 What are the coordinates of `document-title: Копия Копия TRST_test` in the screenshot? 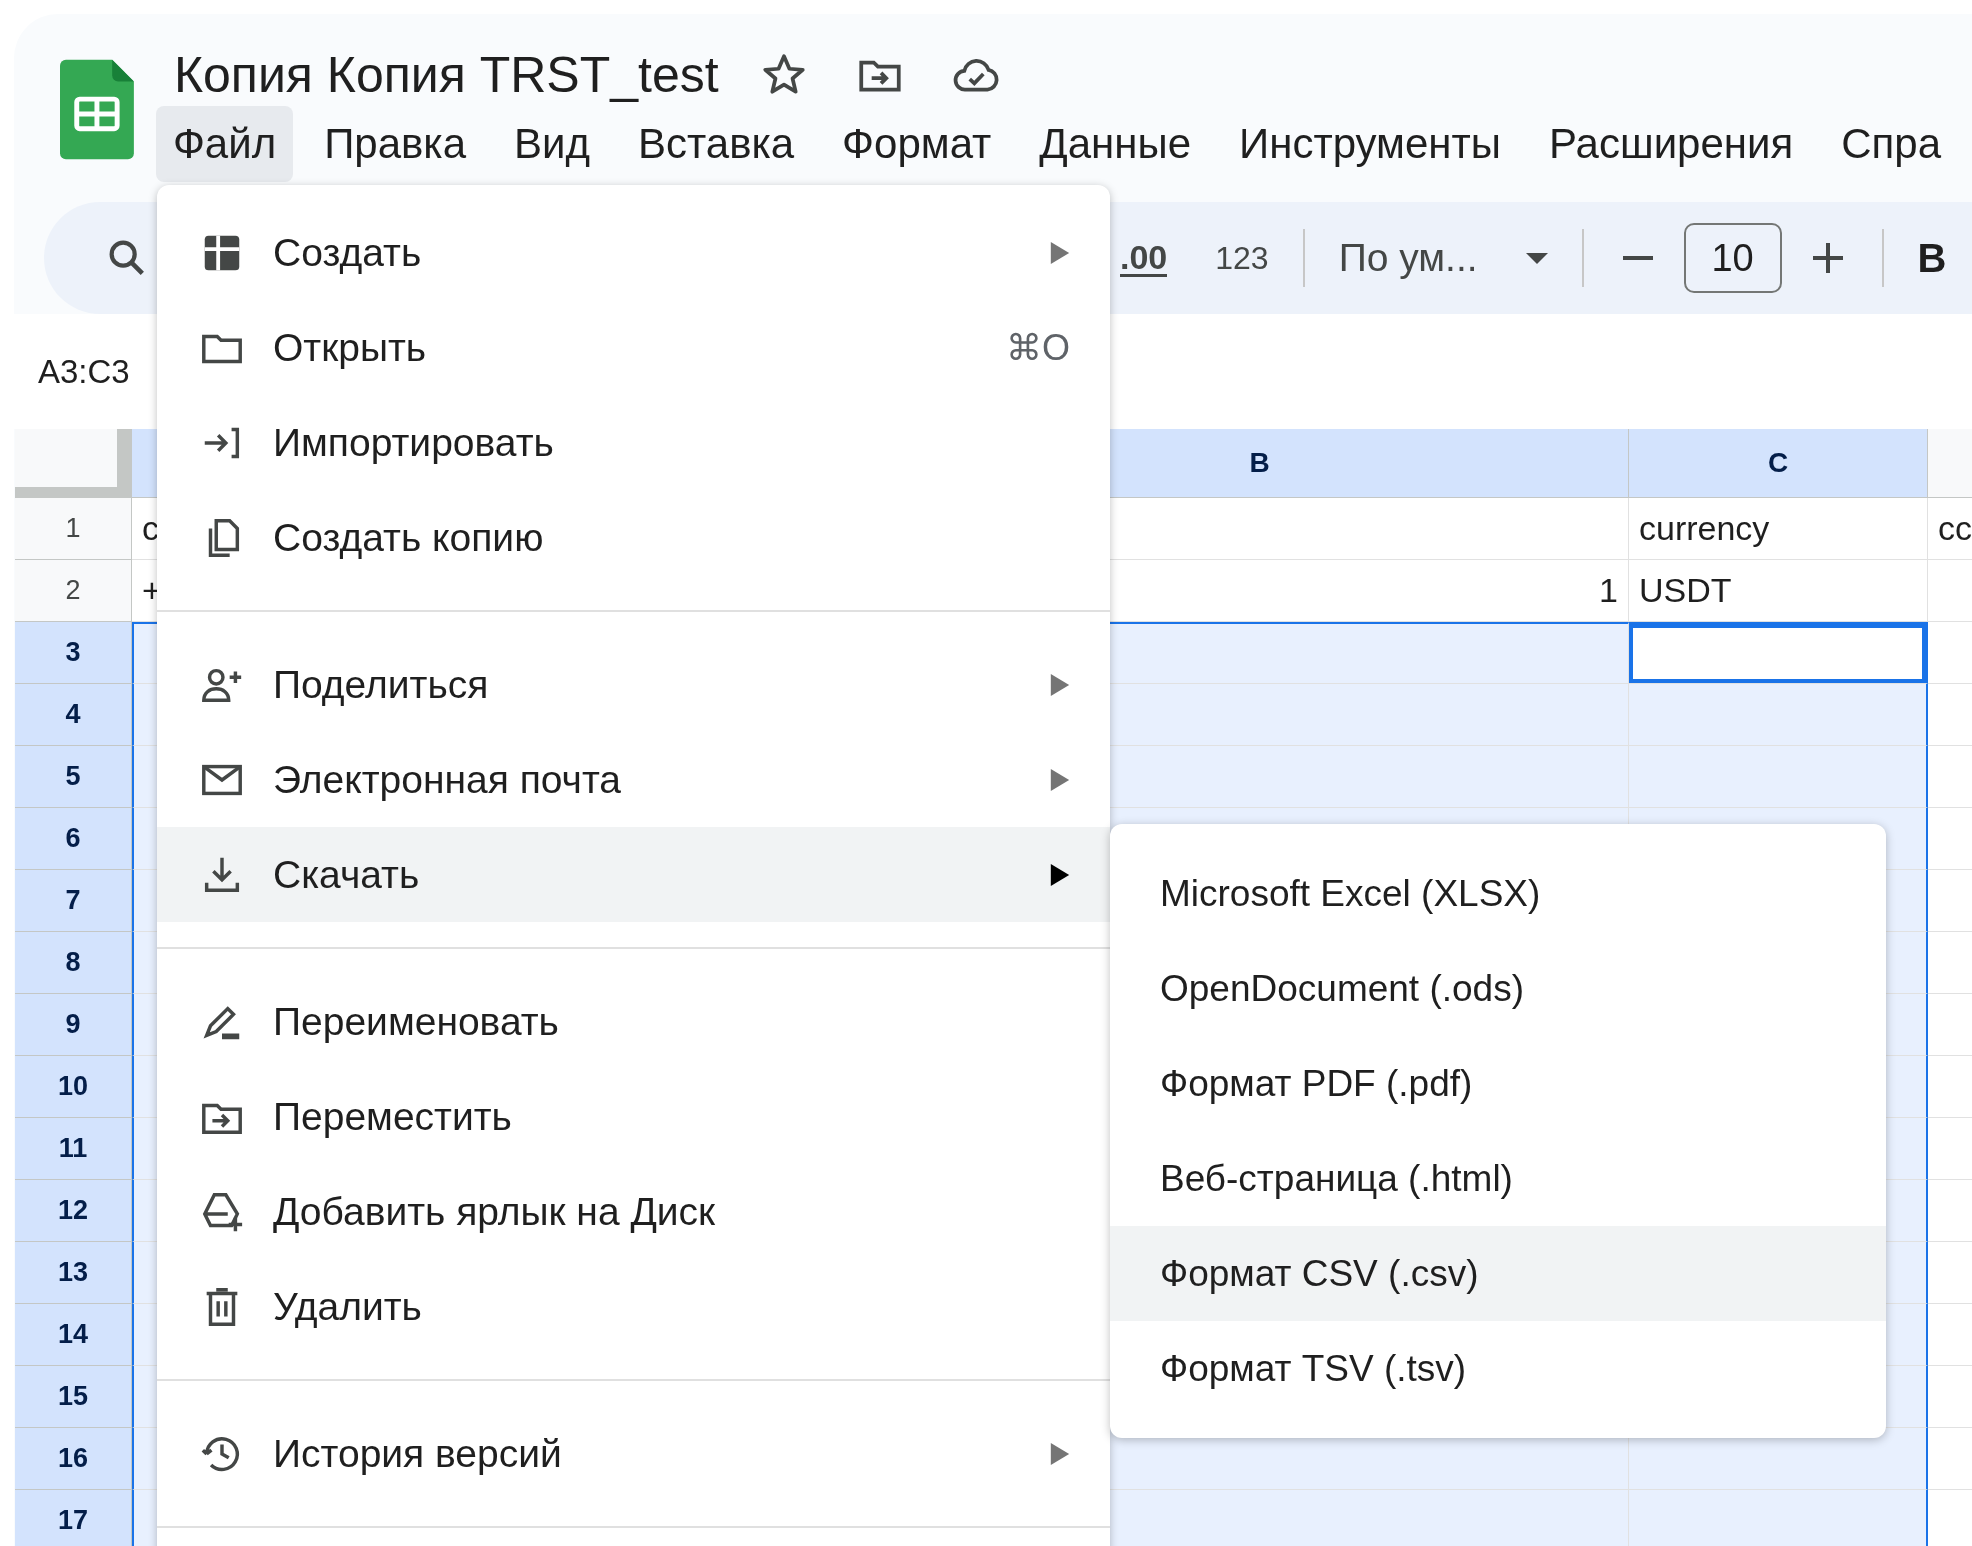 It's located at (446, 75).